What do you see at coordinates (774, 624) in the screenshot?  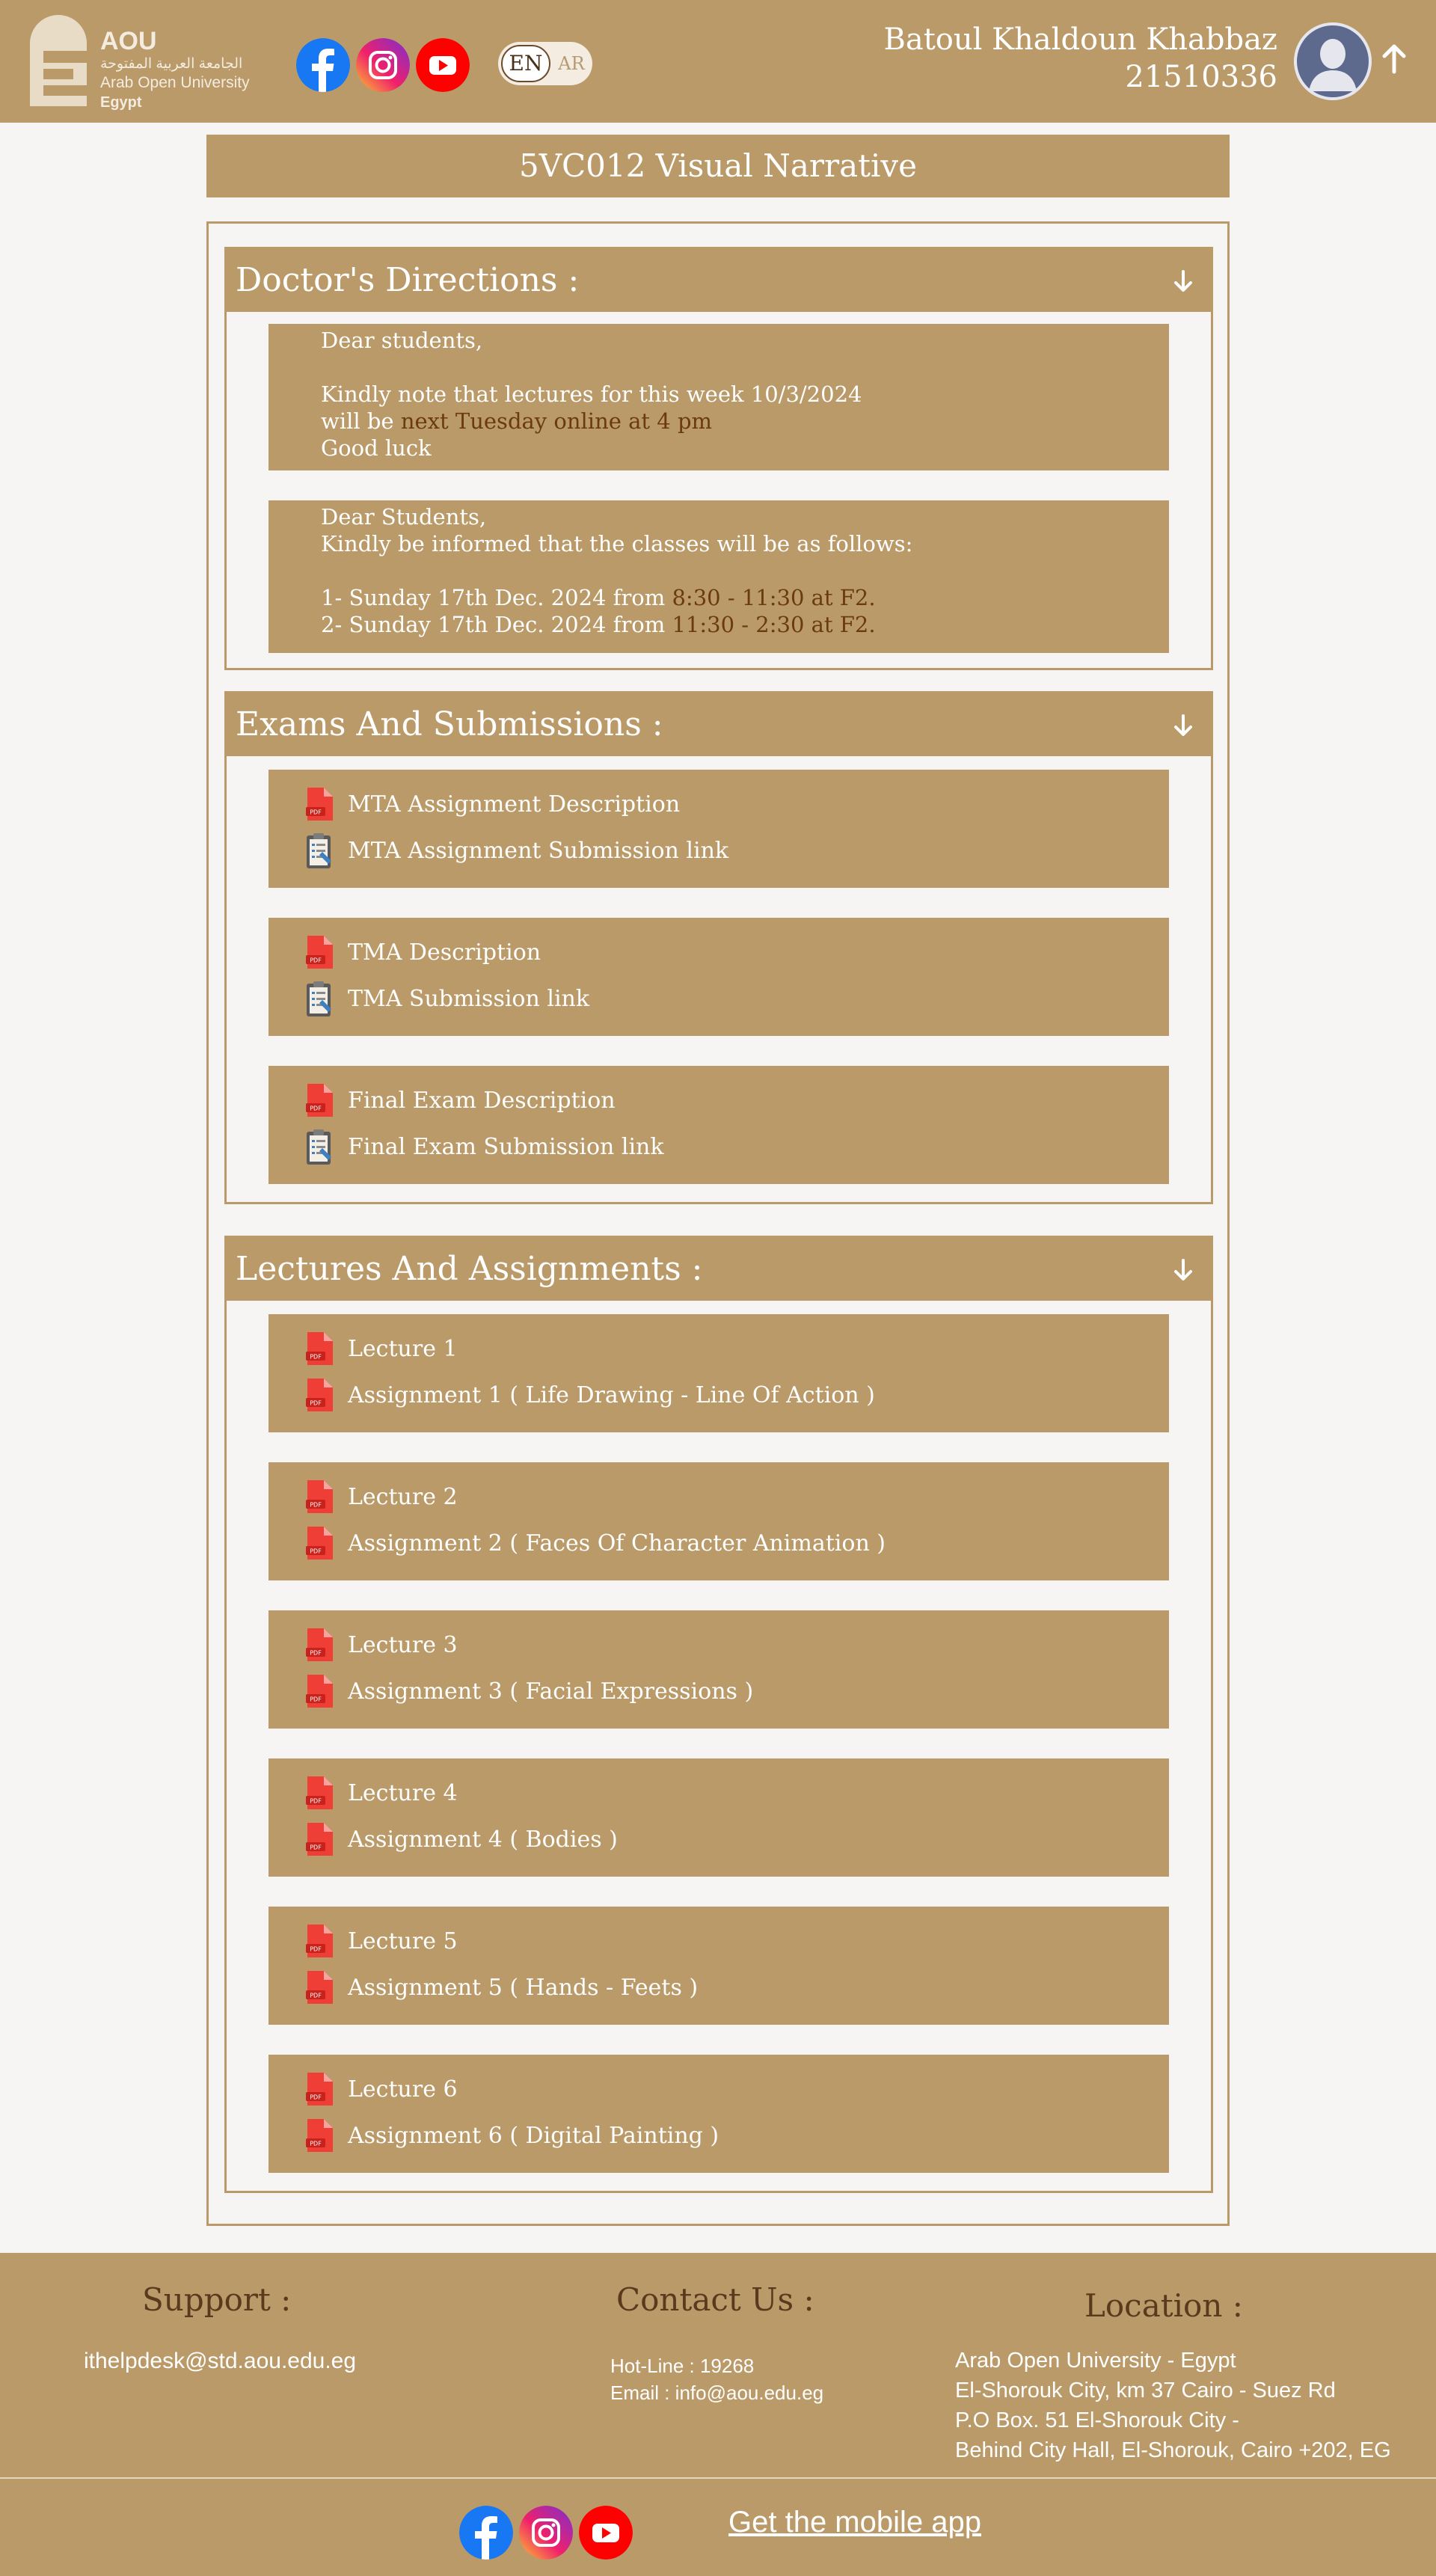 I see `ann-highlight: 11:30 - 2:30 at F2.` at bounding box center [774, 624].